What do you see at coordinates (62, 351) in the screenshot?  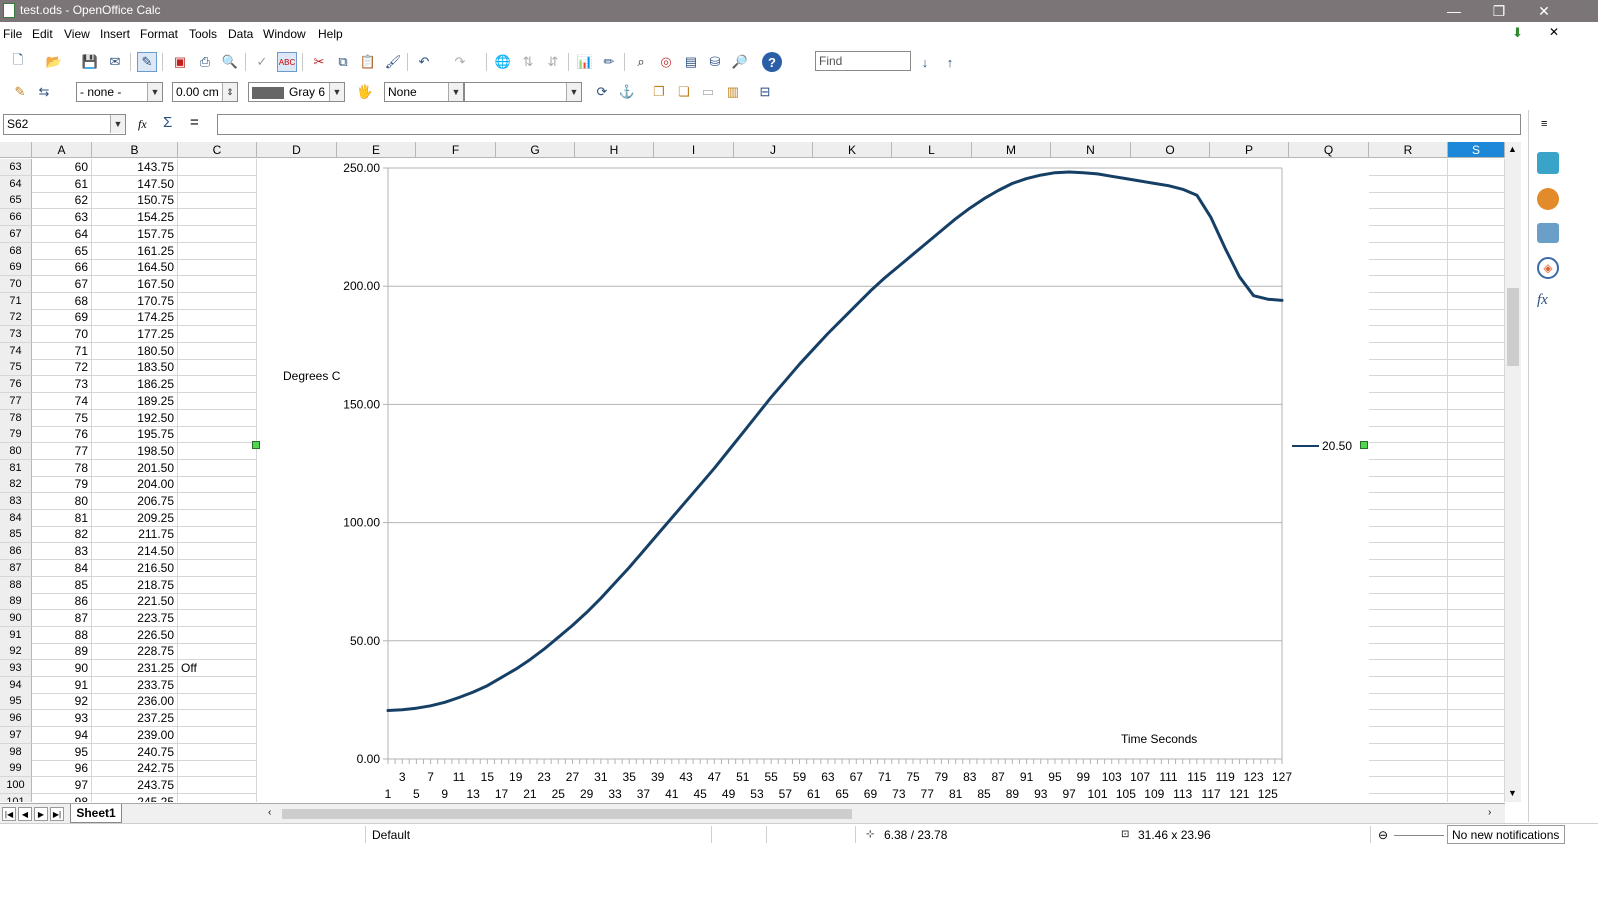 I see `cell-a: 71` at bounding box center [62, 351].